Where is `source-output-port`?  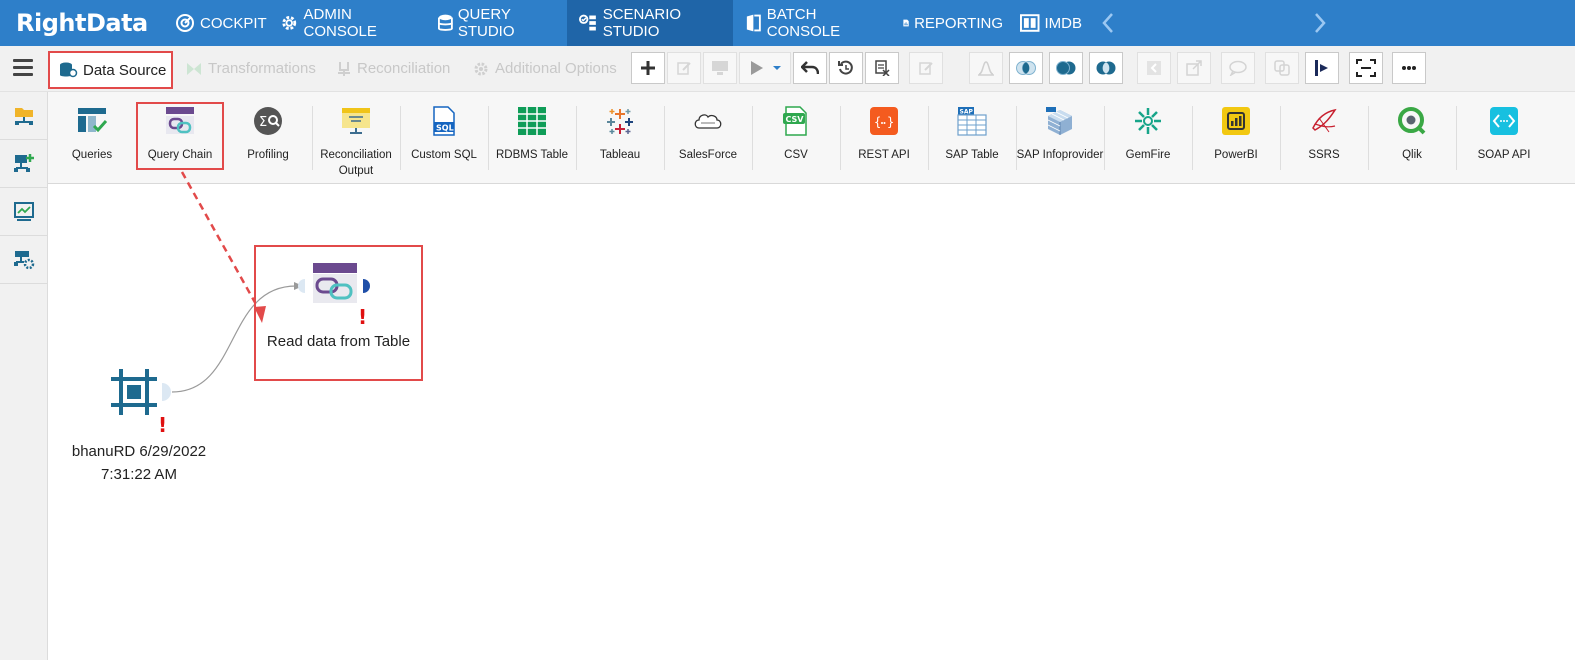
source-output-port is located at coordinates (167, 392).